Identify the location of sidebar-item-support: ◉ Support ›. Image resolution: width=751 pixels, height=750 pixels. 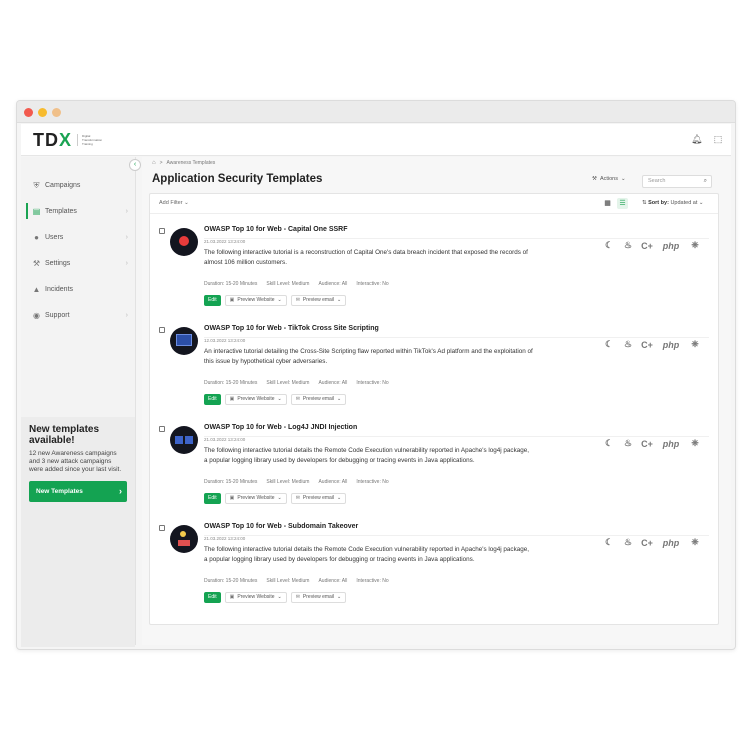
(78, 315).